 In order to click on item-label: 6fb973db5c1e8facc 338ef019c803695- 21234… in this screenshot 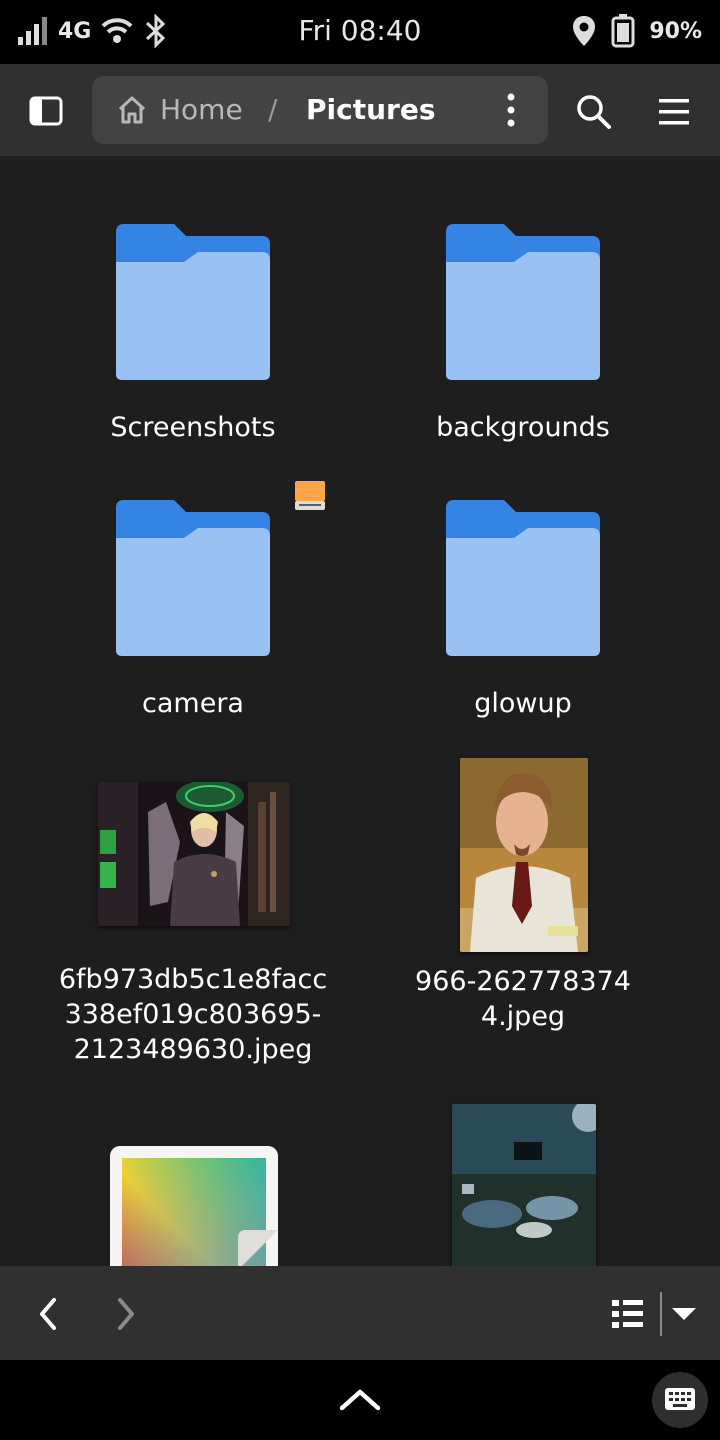, I will do `click(193, 1014)`.